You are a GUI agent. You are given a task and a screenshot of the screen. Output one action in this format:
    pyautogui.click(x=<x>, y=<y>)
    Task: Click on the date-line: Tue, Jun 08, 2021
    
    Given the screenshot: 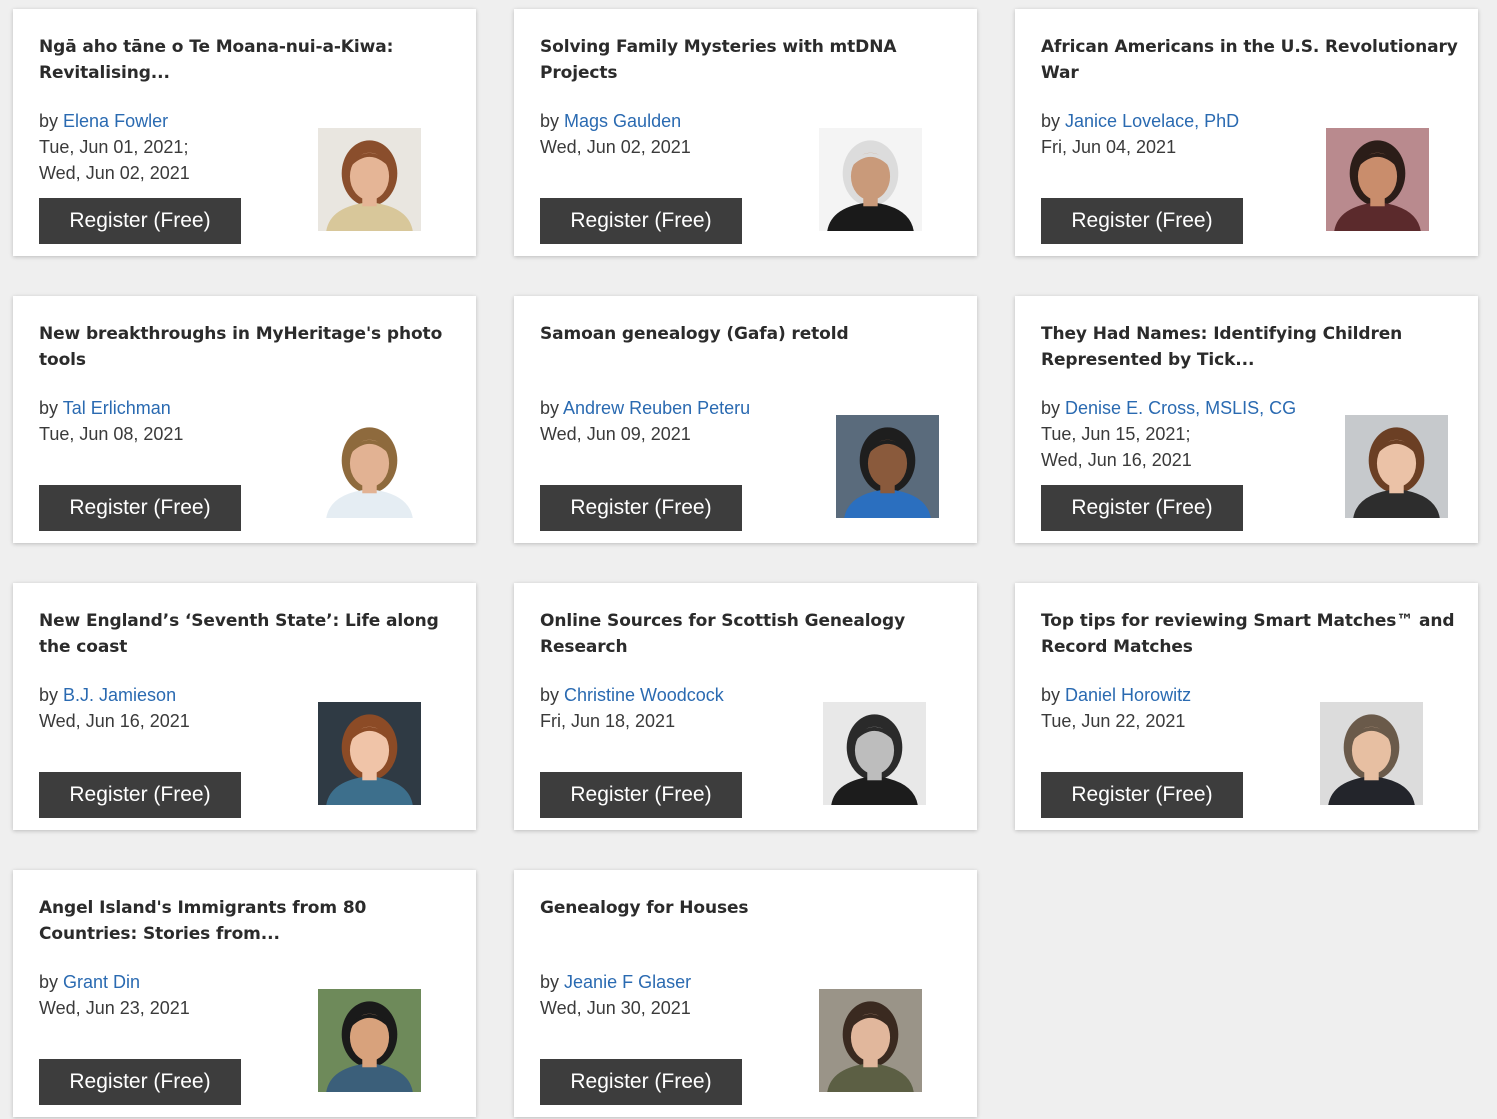 What is the action you would take?
    pyautogui.click(x=111, y=434)
    